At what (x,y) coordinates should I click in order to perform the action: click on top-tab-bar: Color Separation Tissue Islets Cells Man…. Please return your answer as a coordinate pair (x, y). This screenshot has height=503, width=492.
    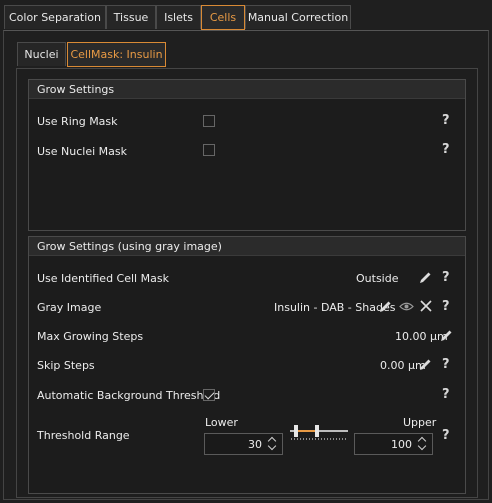
    Looking at the image, I should click on (246, 15).